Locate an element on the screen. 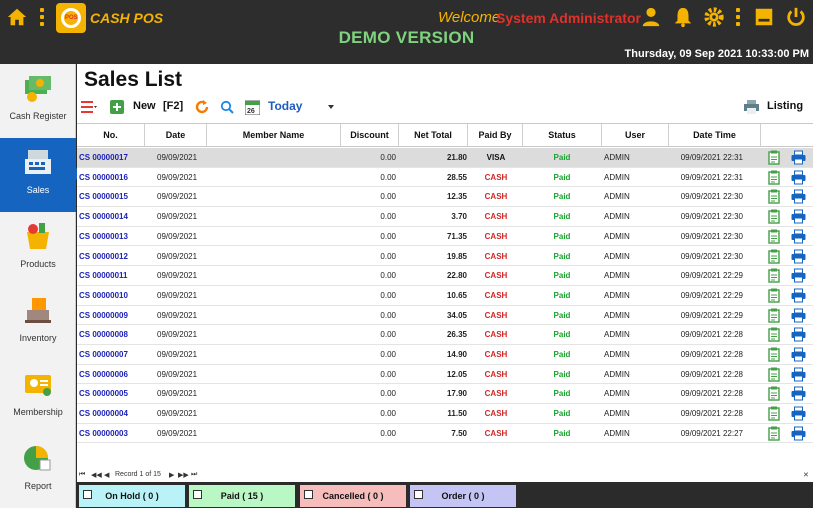  power-icon is located at coordinates (796, 17).